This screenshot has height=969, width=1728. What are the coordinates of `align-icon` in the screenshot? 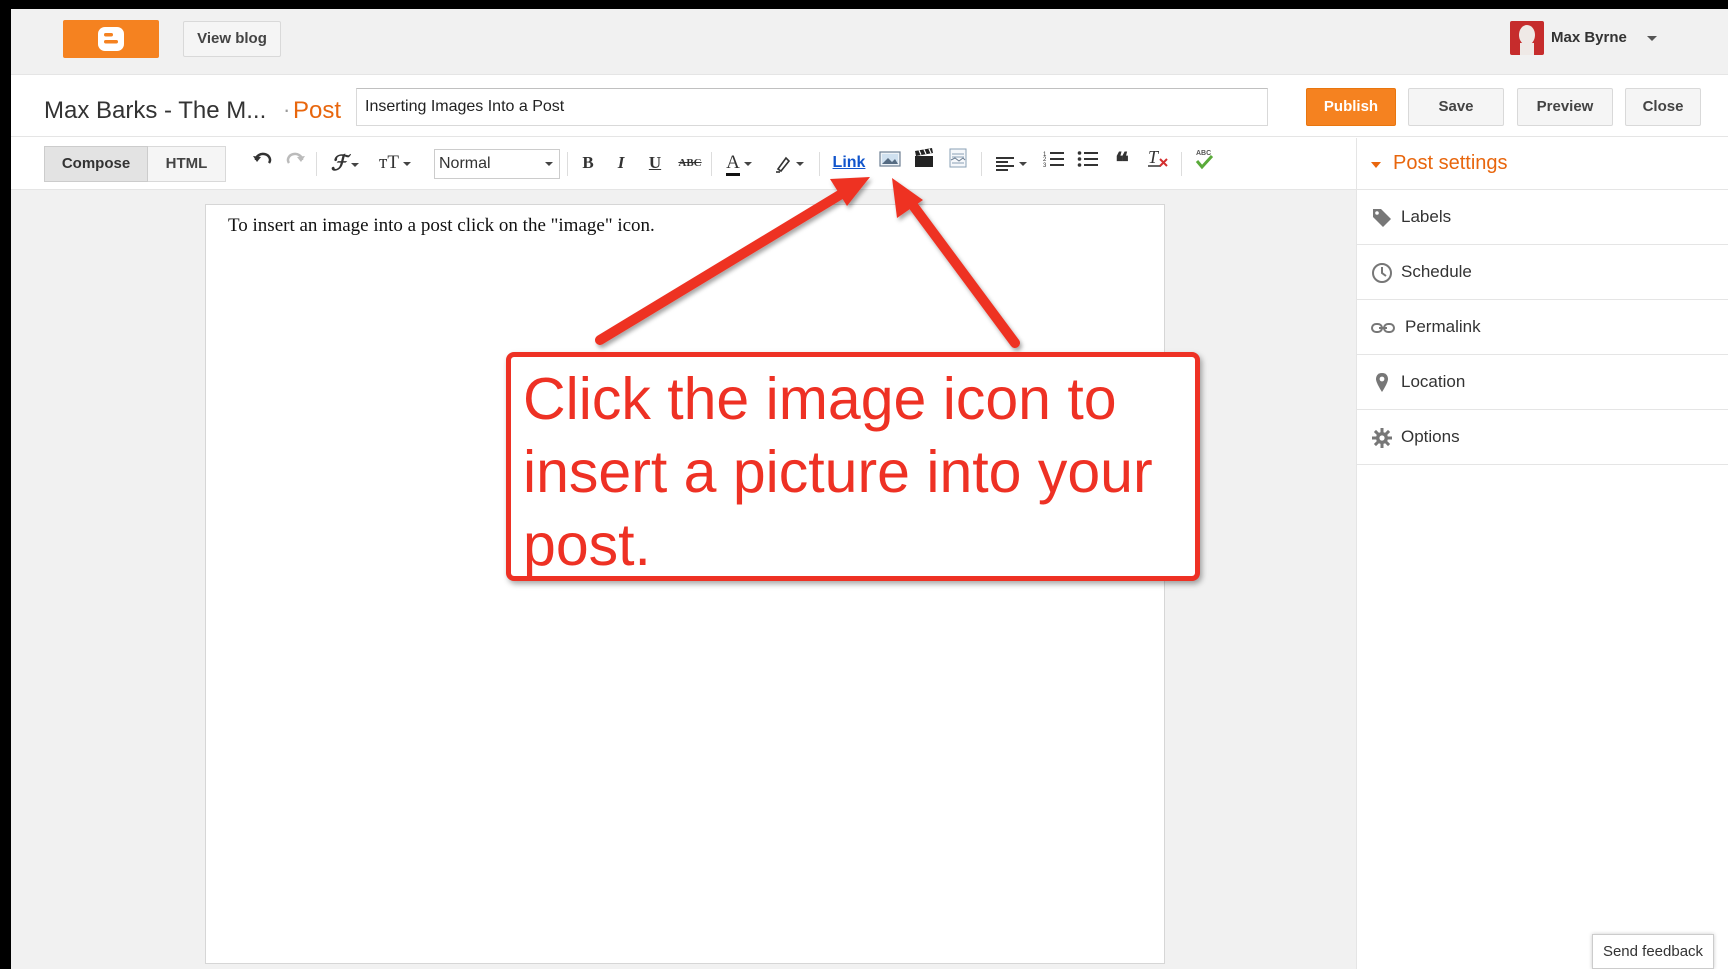 It's located at (1011, 163).